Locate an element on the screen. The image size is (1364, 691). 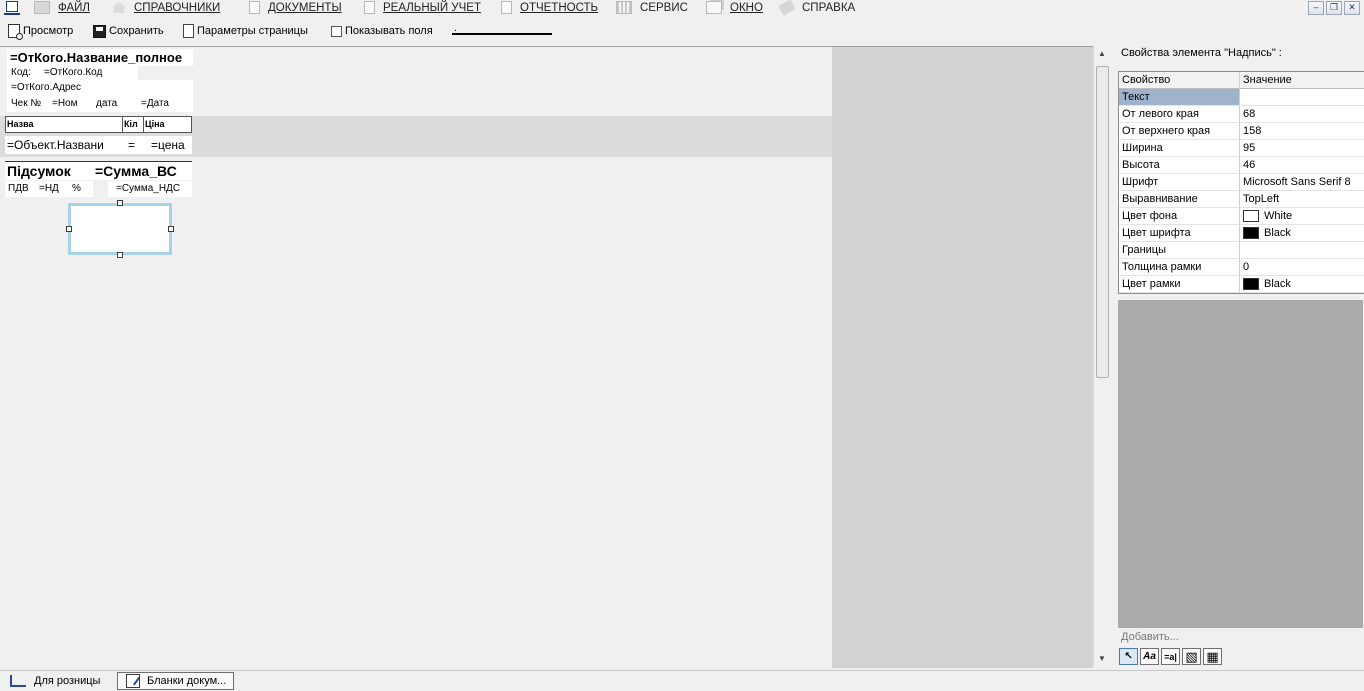
save-label: Сохранить is located at coordinates (136, 31).